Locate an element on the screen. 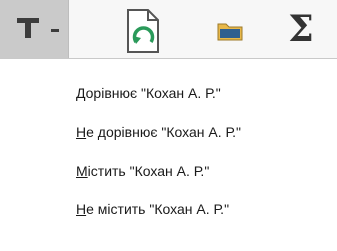  filter-button is located at coordinates (34, 29).